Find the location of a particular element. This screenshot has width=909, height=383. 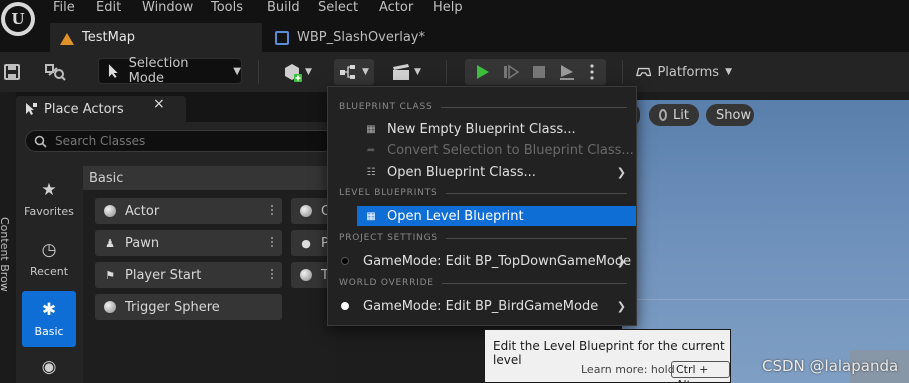

show-flags-button: Show is located at coordinates (730, 115).